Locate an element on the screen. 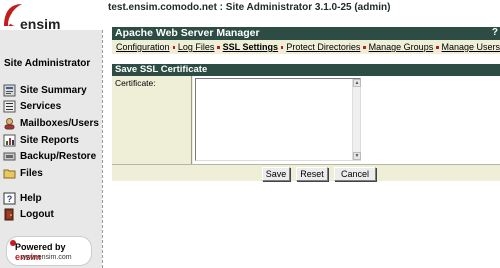 The image size is (500, 268). certificate-label: Certificate: is located at coordinates (135, 83).